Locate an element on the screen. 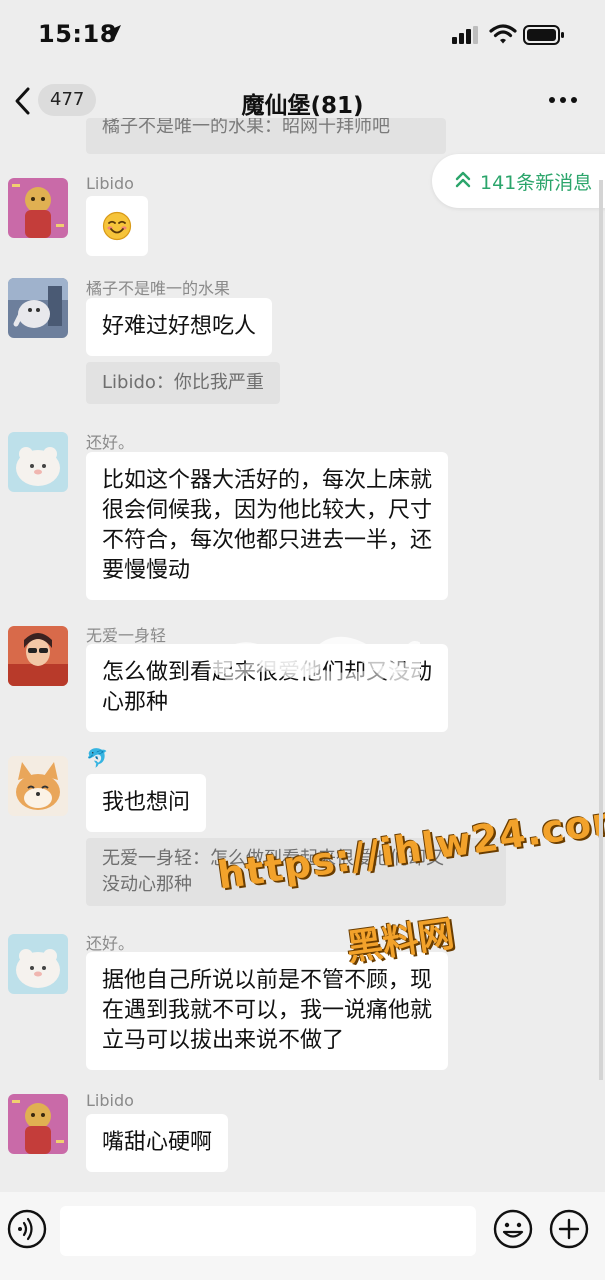  status-bar: 15:18 is located at coordinates (302, 35).